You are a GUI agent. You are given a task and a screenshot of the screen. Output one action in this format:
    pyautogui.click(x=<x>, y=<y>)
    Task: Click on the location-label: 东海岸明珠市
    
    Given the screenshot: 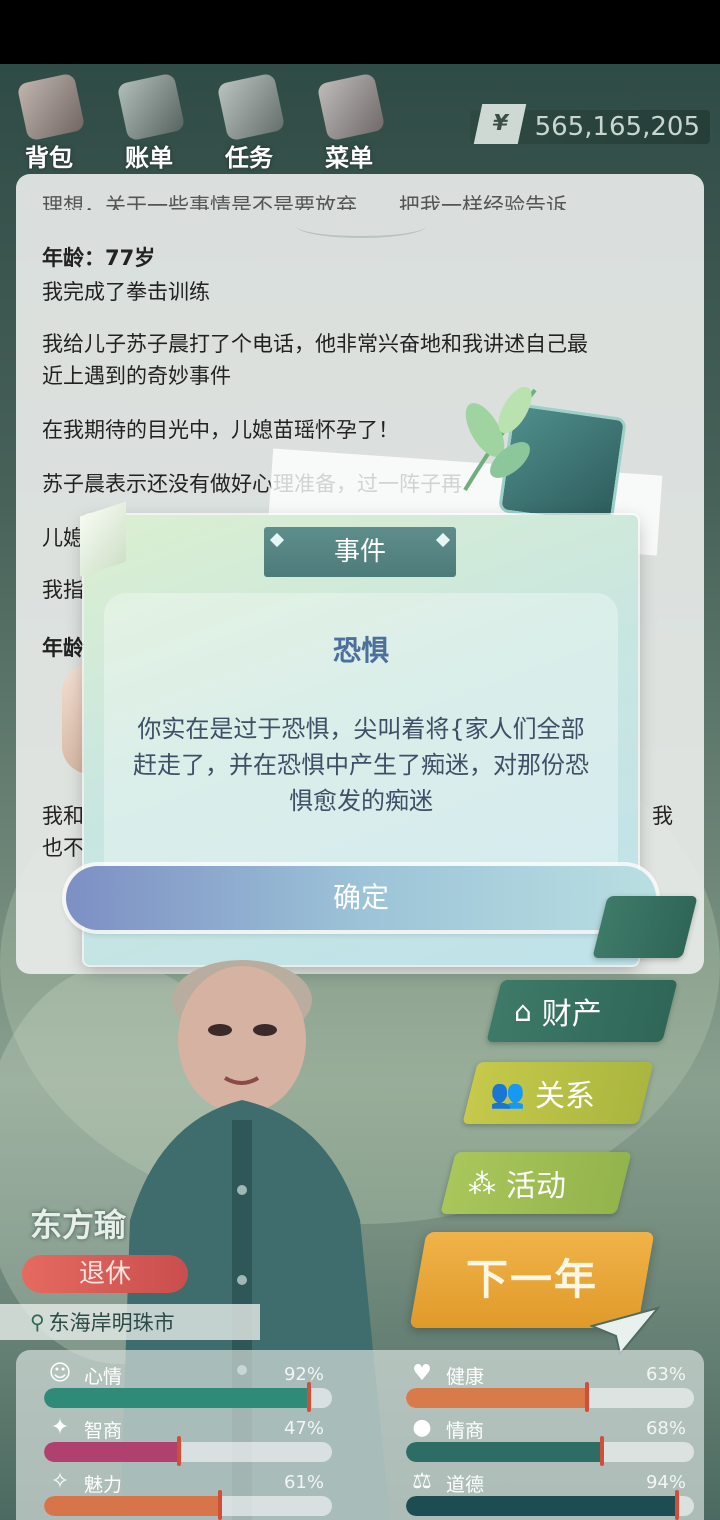 What is the action you would take?
    pyautogui.click(x=111, y=1323)
    